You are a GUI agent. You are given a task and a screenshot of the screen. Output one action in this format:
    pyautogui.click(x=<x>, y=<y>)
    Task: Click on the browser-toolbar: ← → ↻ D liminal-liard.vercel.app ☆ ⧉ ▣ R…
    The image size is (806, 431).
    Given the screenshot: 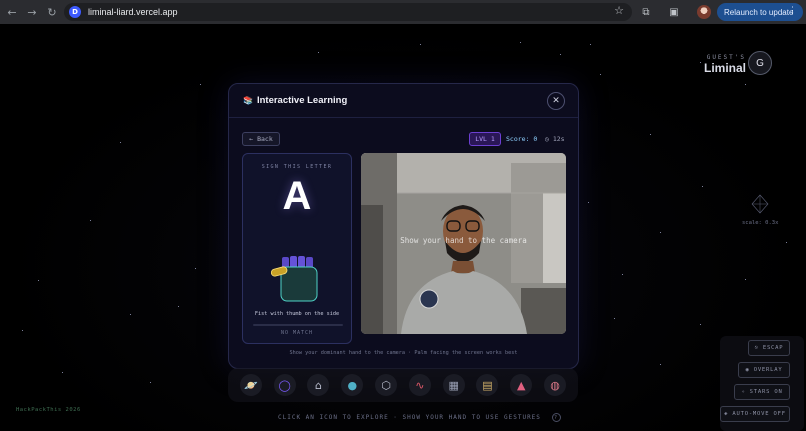 What is the action you would take?
    pyautogui.click(x=403, y=12)
    